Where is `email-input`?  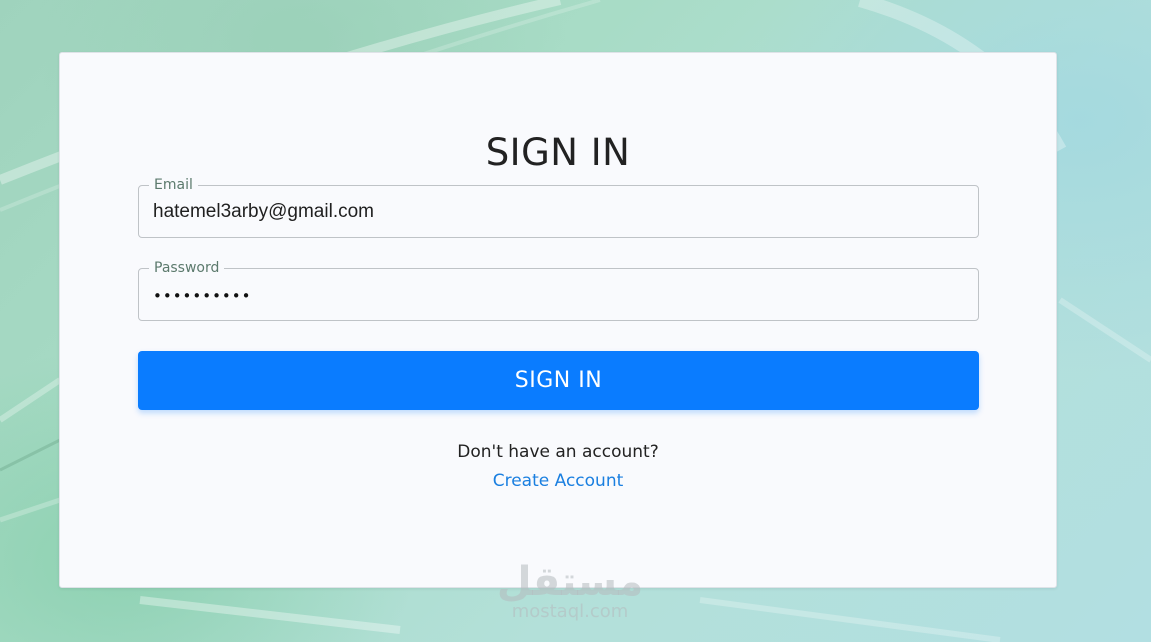
email-input is located at coordinates (553, 212).